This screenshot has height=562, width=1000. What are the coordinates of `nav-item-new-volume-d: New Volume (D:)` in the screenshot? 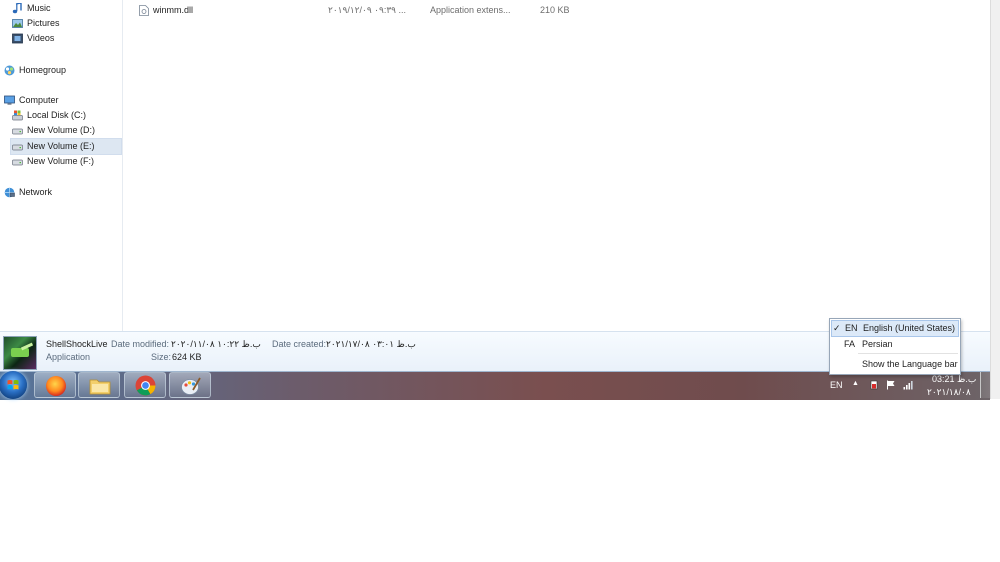 It's located at (66, 130).